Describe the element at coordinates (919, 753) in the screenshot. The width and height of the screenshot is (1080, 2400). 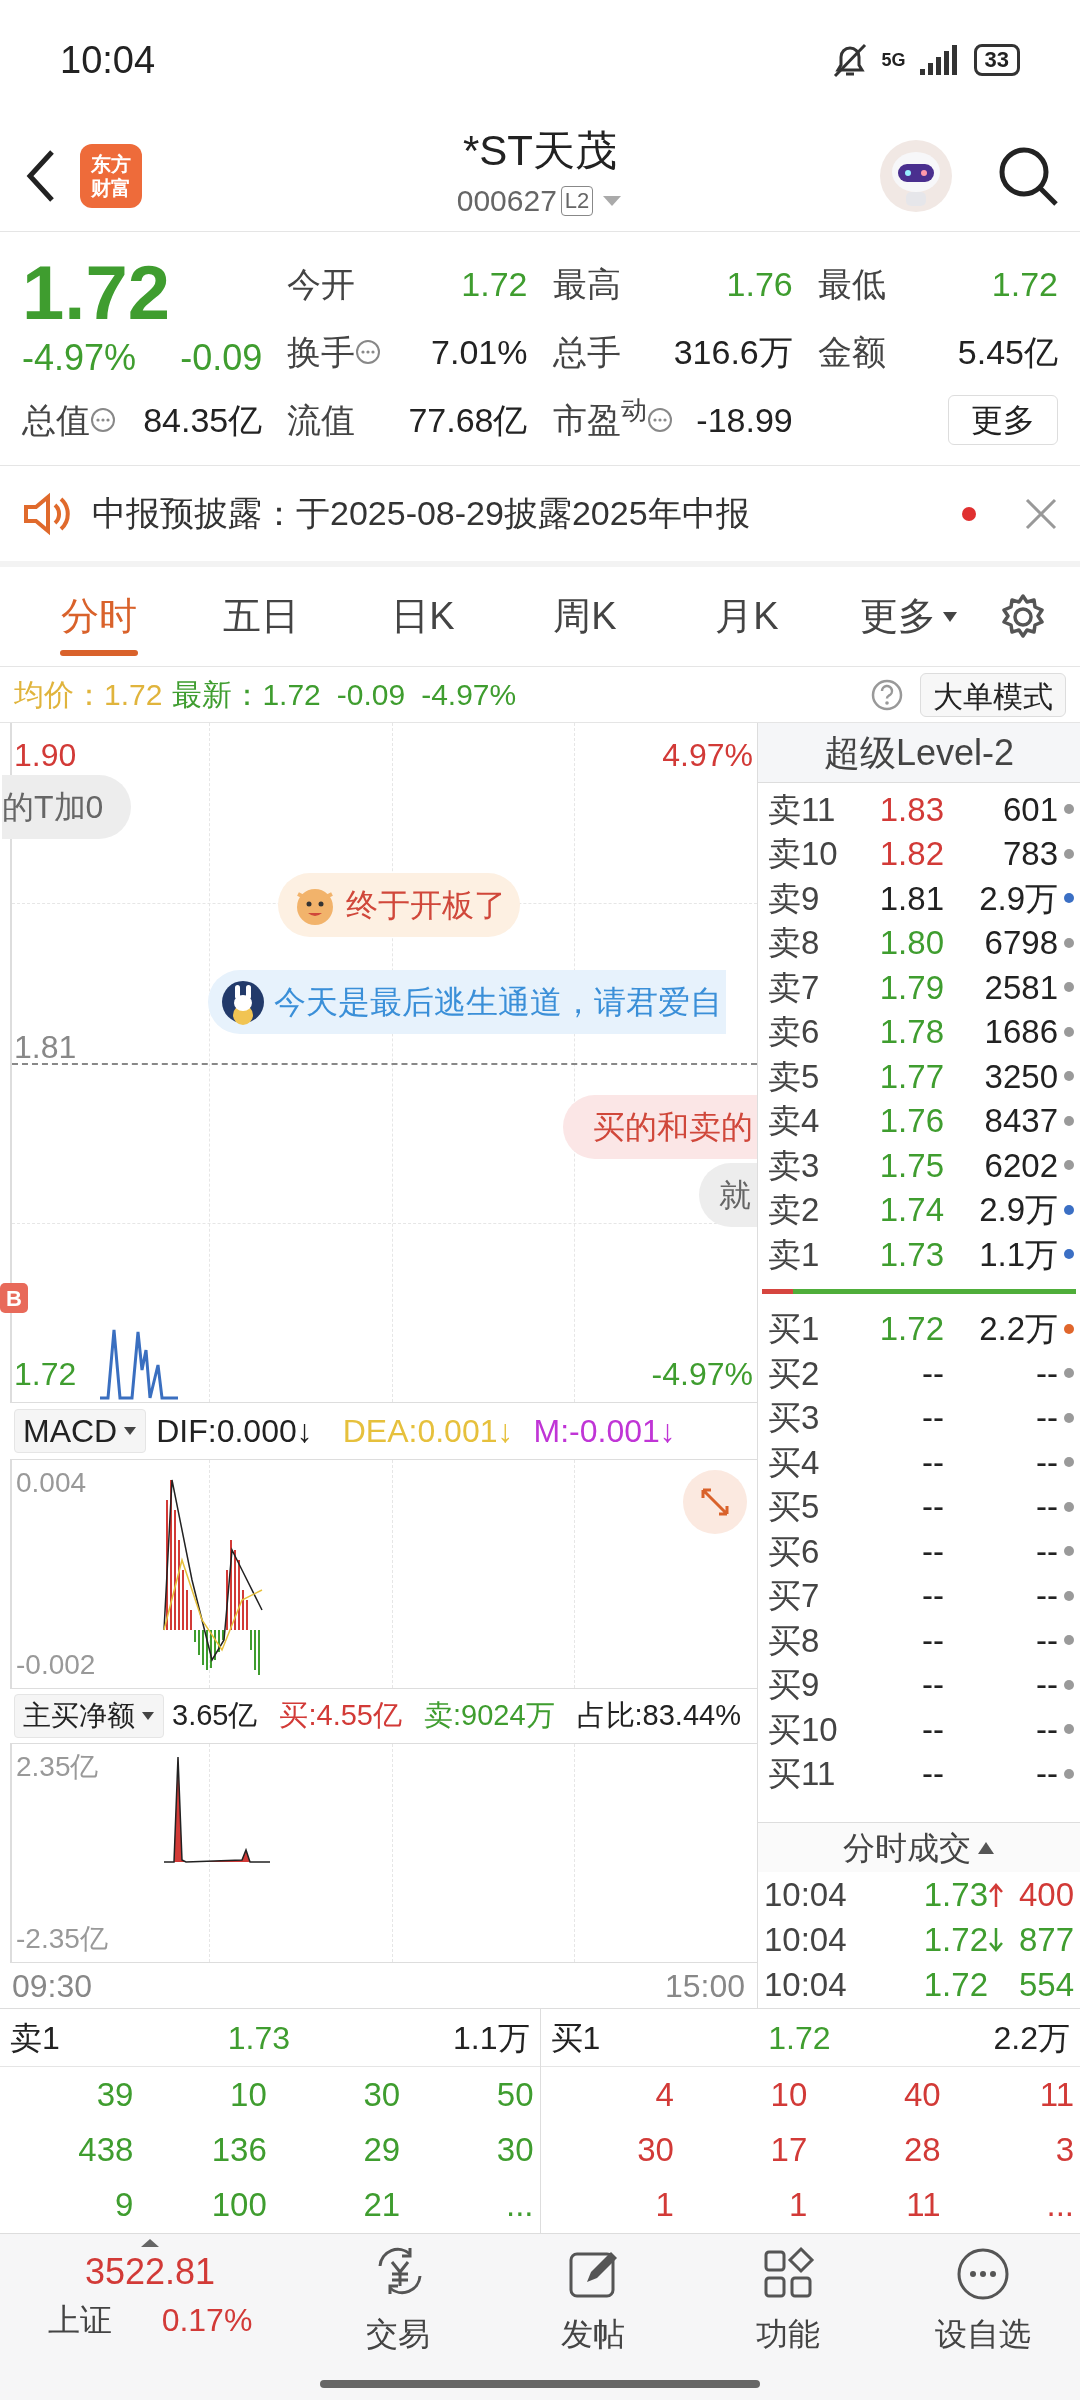
I see `order-book-title: 超级Level-2` at that location.